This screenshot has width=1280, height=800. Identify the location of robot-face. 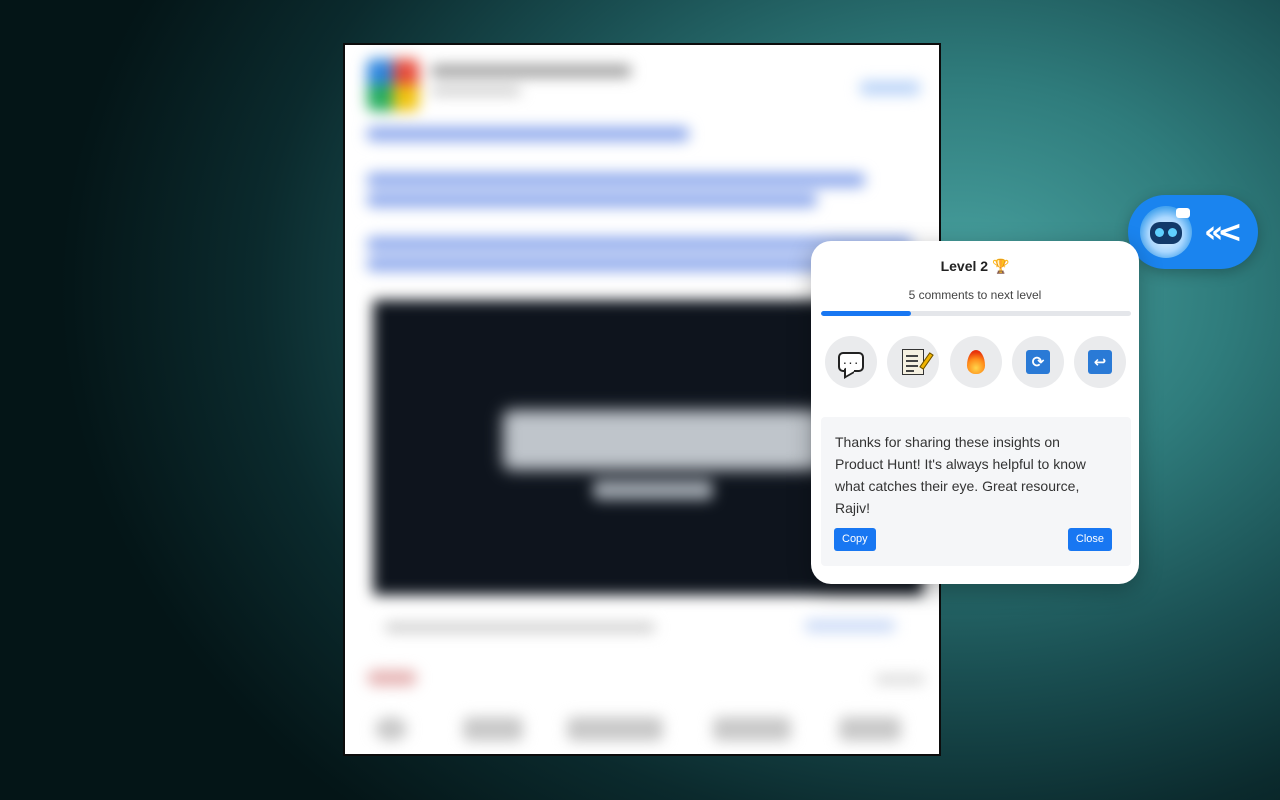
(1166, 233).